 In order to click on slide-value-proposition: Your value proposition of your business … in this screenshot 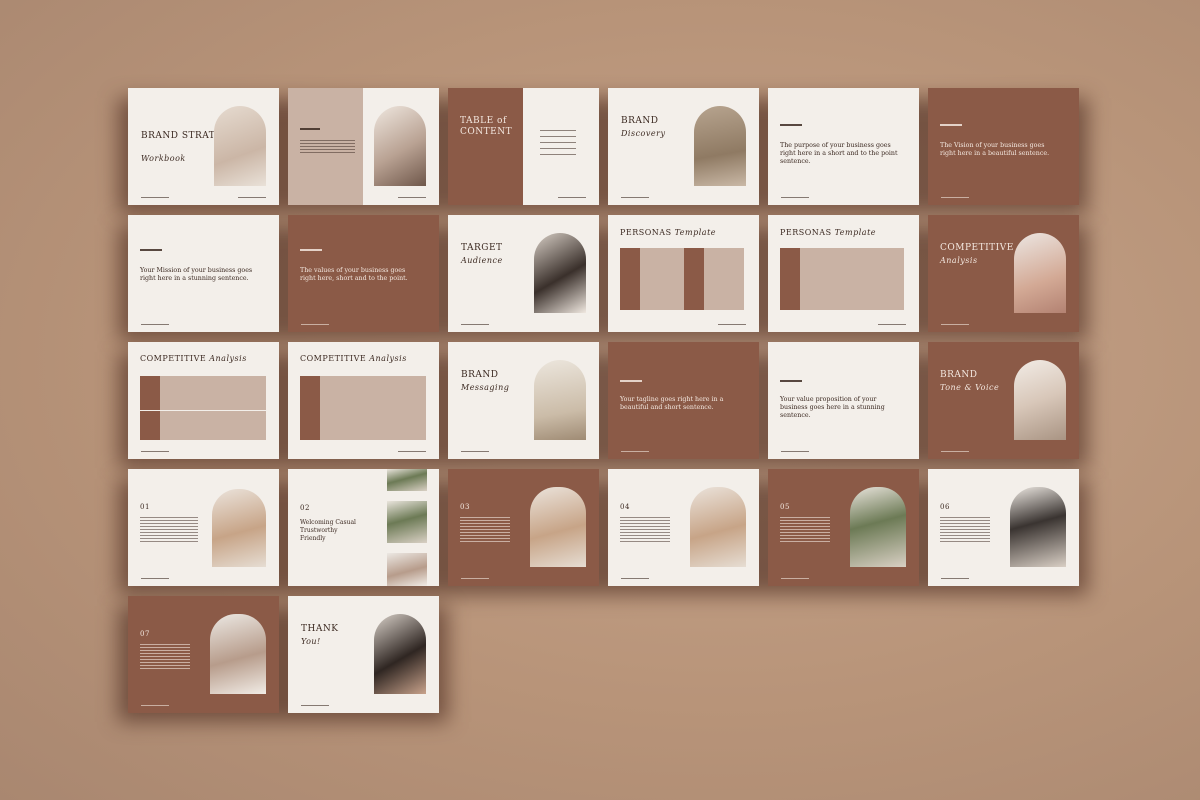, I will do `click(843, 400)`.